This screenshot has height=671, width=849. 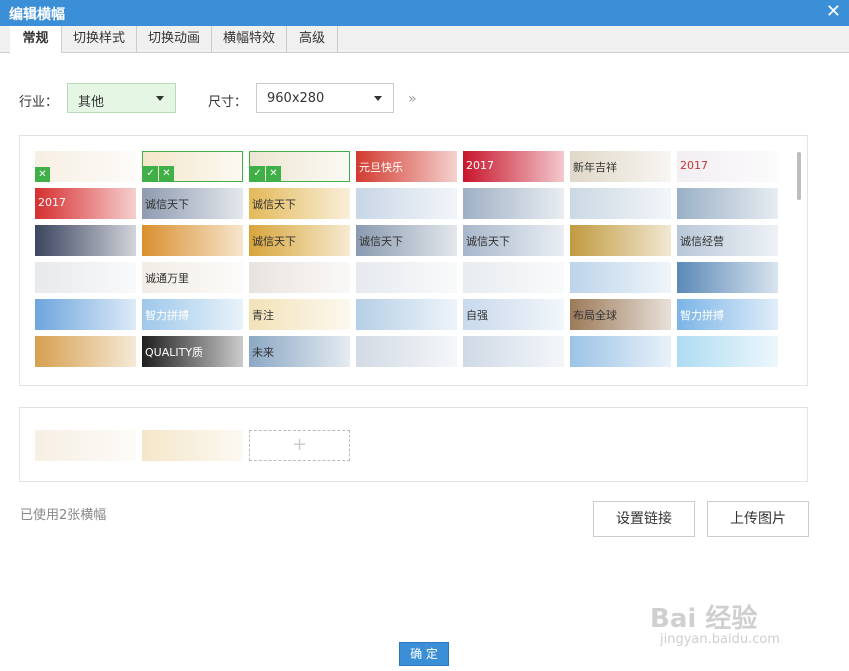 I want to click on upload-image-button: 上传图片, so click(x=758, y=519).